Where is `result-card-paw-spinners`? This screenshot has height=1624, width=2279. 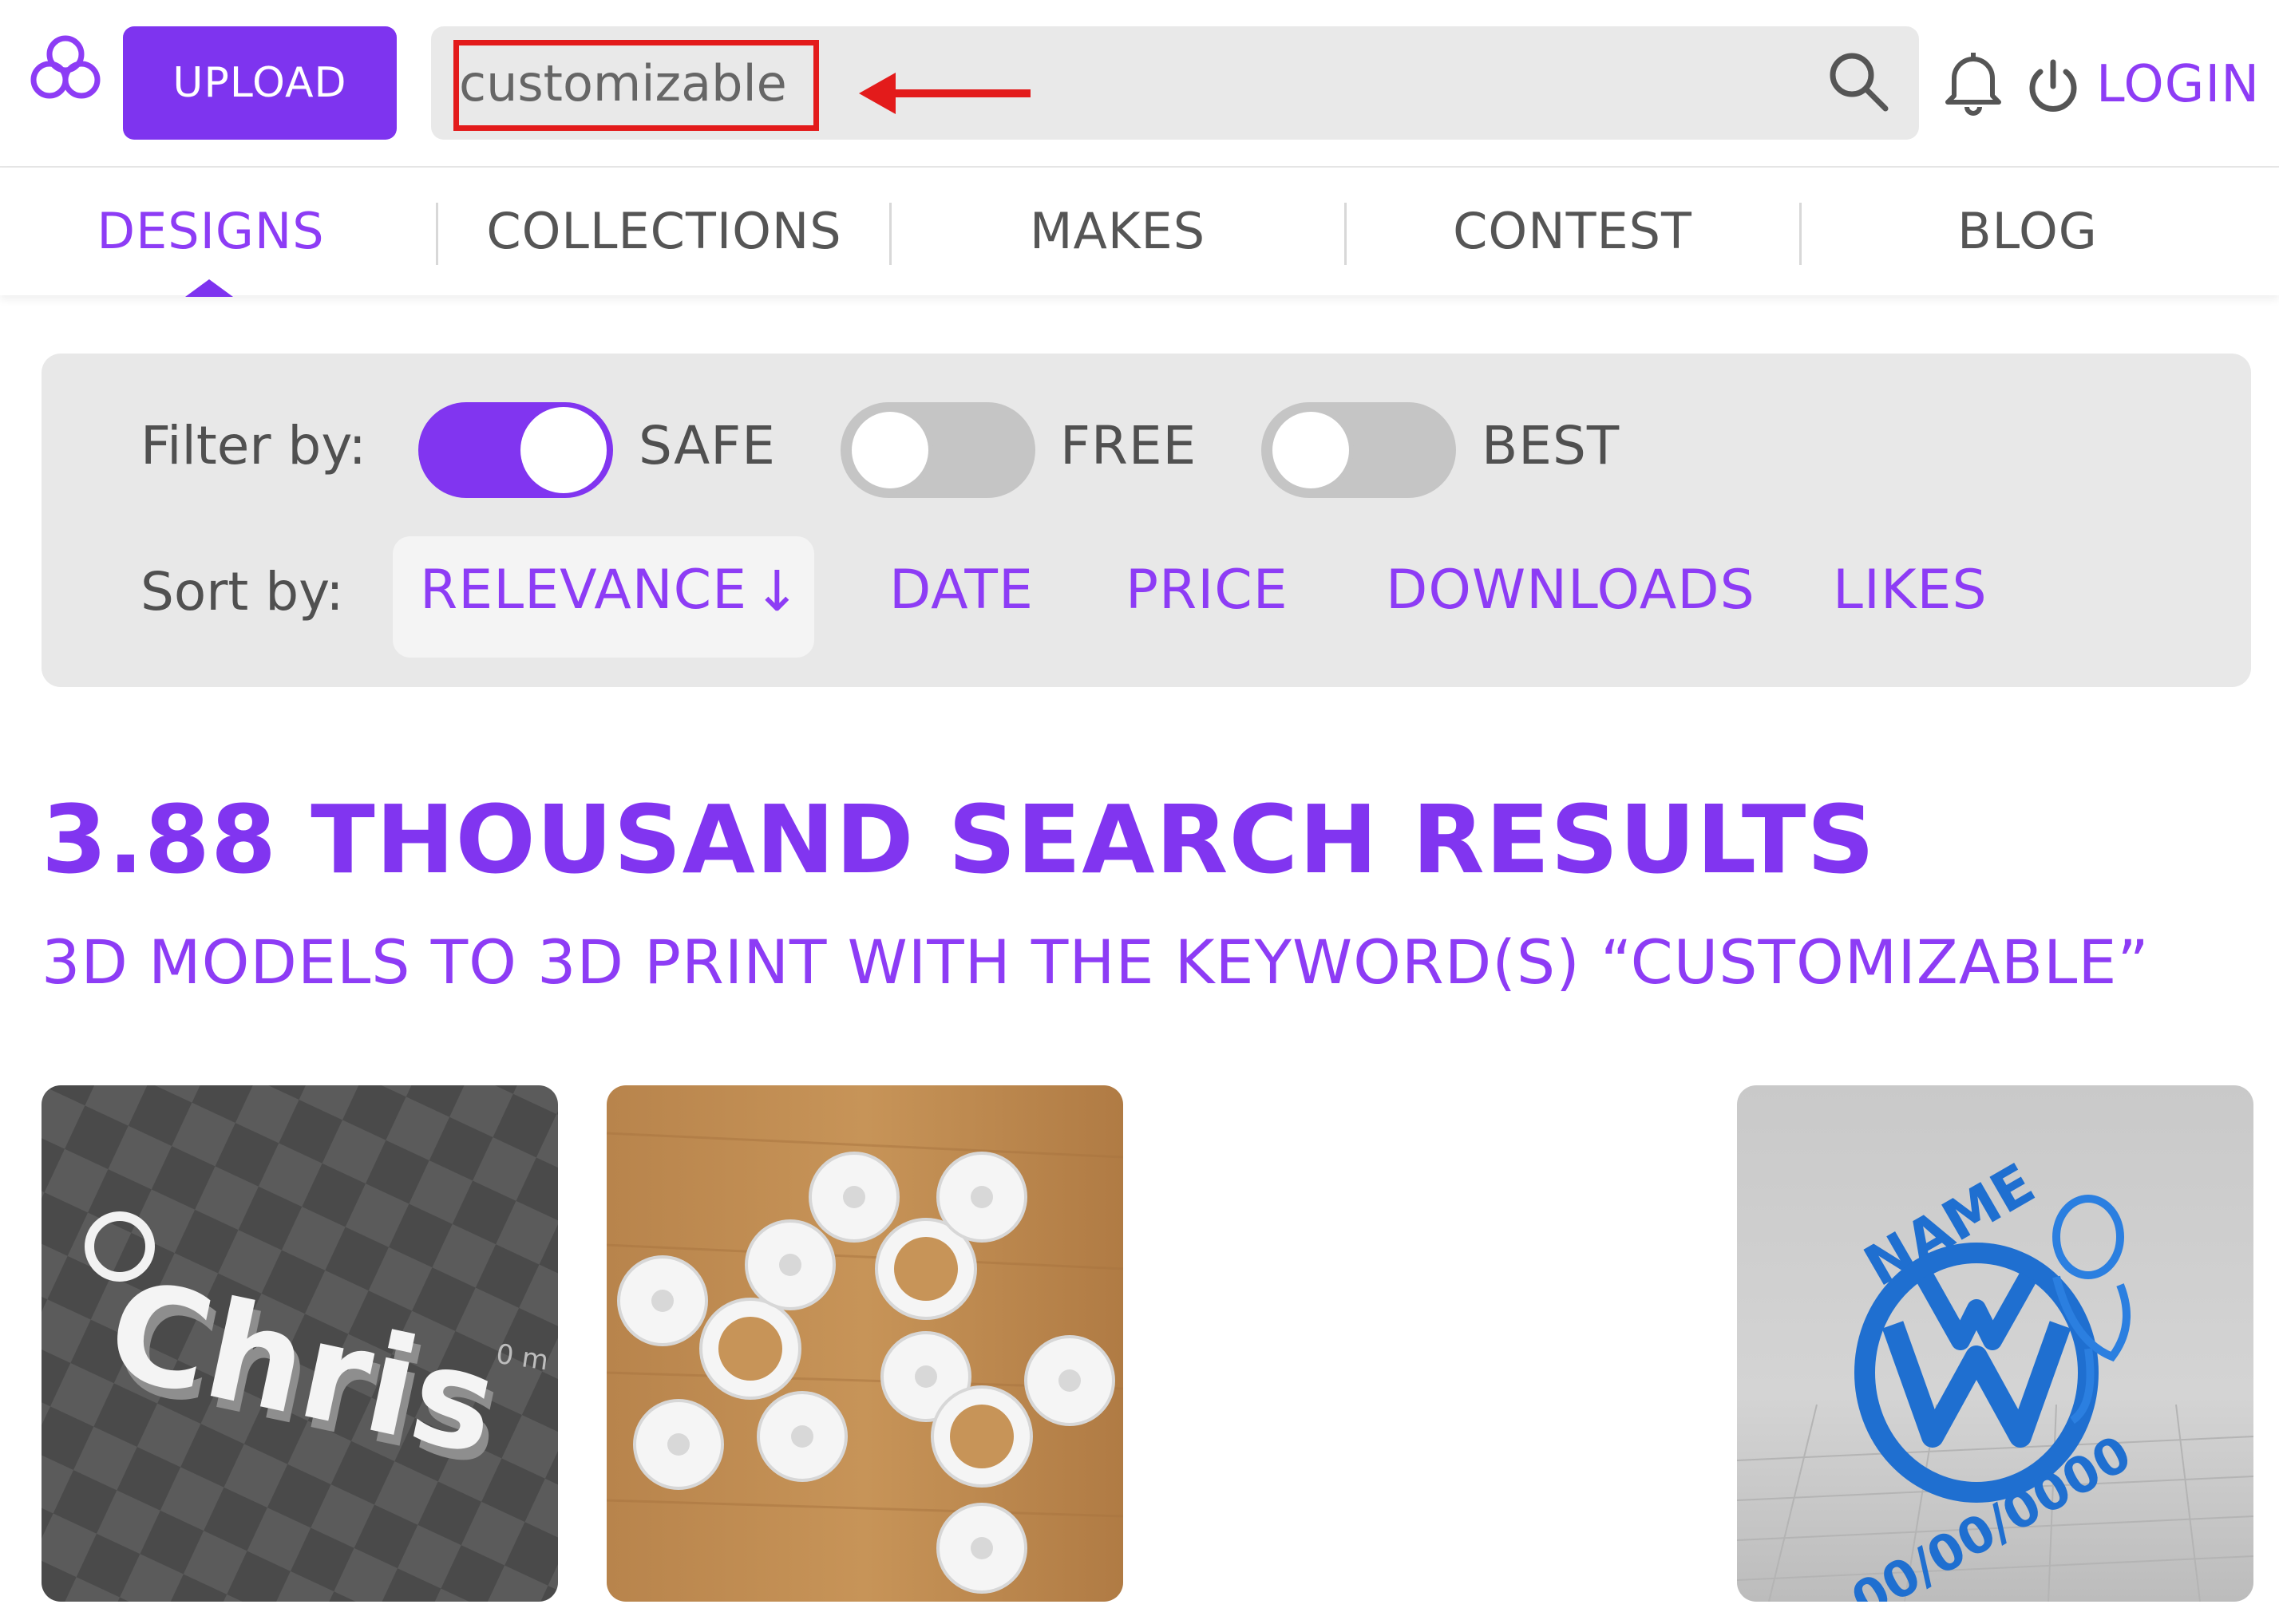 result-card-paw-spinners is located at coordinates (865, 1344).